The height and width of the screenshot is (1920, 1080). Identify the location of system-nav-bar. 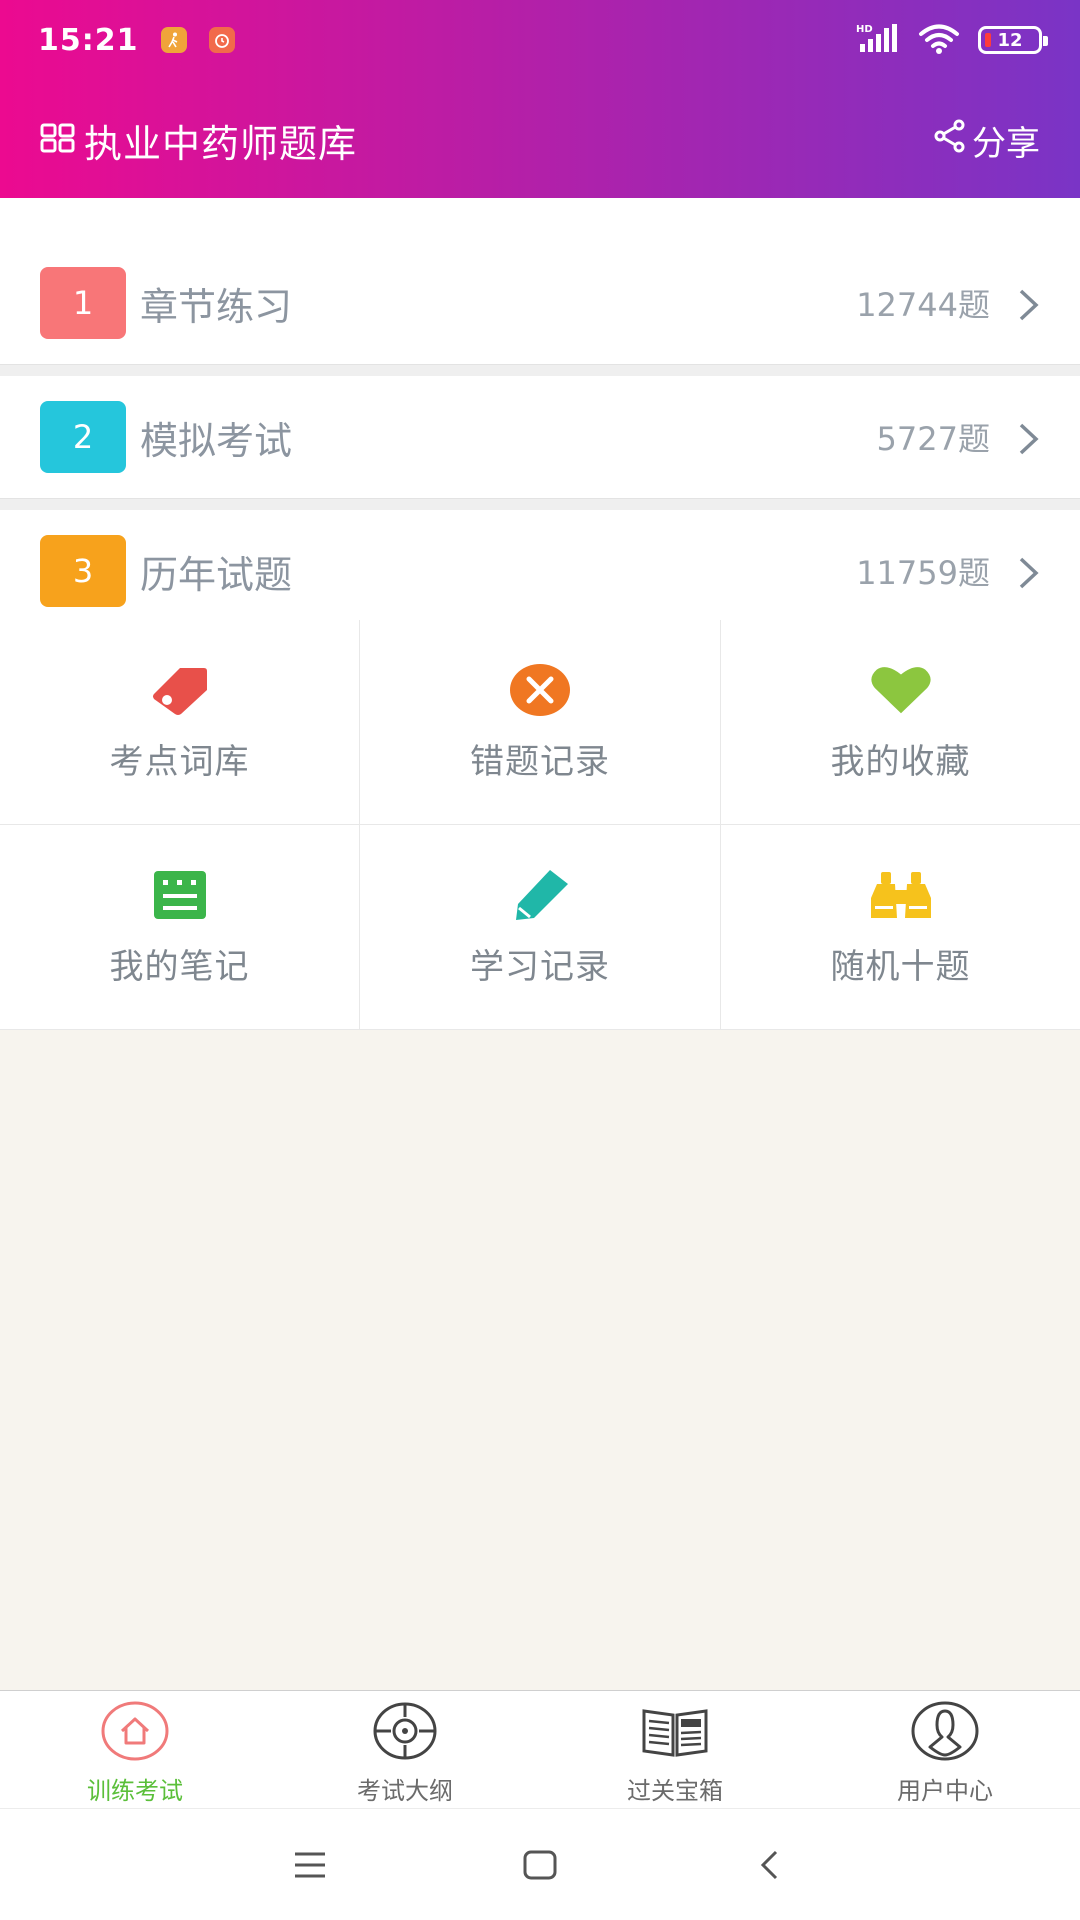
(540, 1864).